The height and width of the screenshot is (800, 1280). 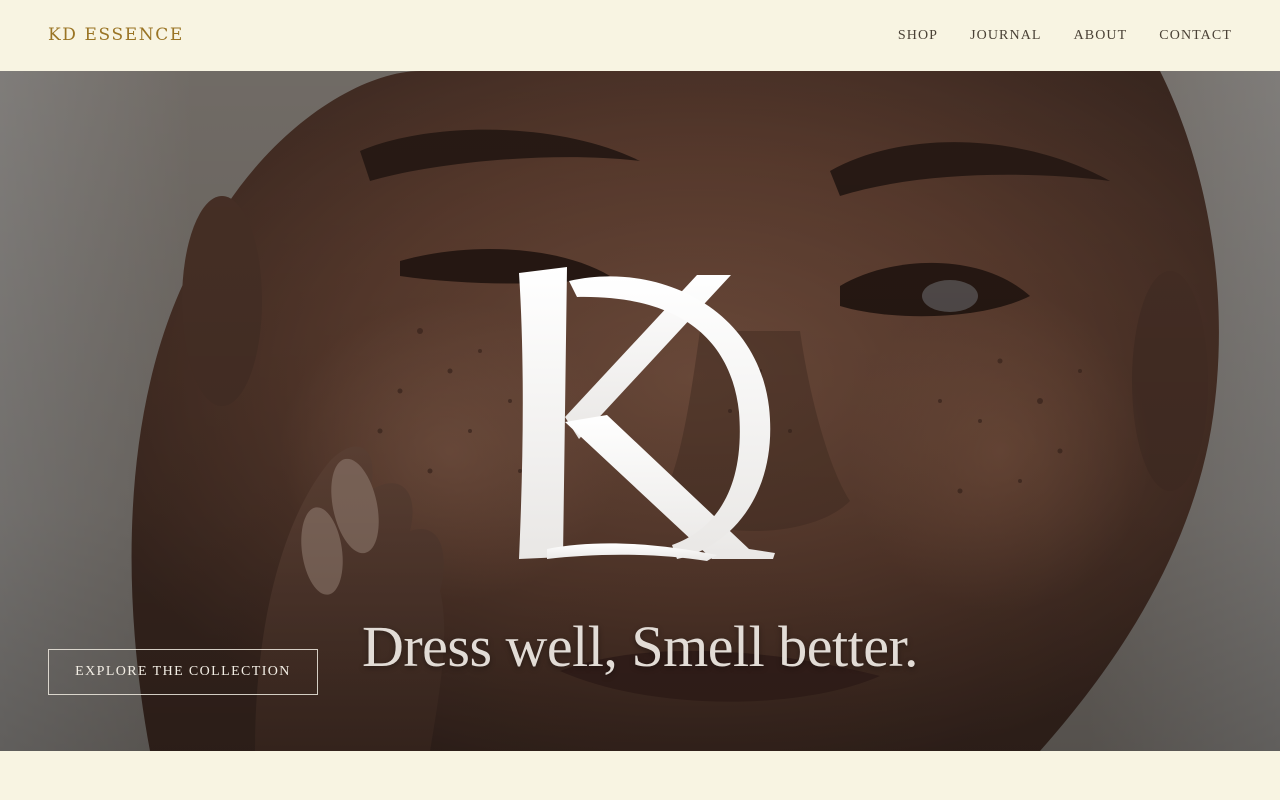 What do you see at coordinates (918, 36) in the screenshot?
I see `nav-shop: SHOP` at bounding box center [918, 36].